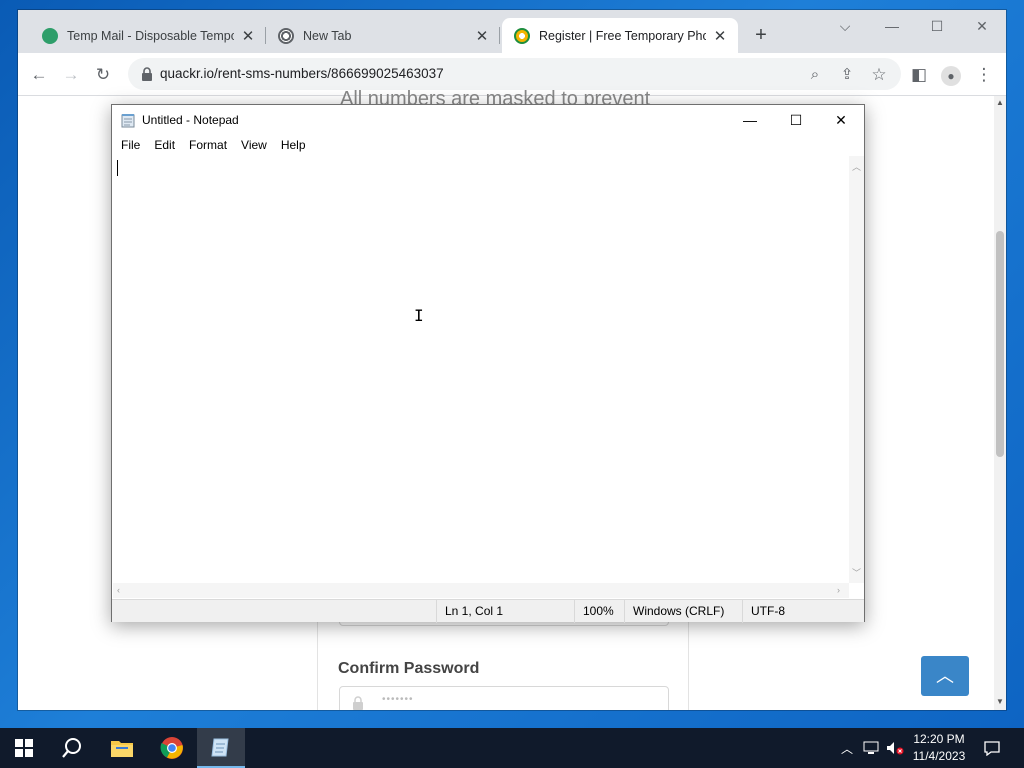  What do you see at coordinates (383, 35) in the screenshot?
I see `tab-new-tab: New Tab ✕` at bounding box center [383, 35].